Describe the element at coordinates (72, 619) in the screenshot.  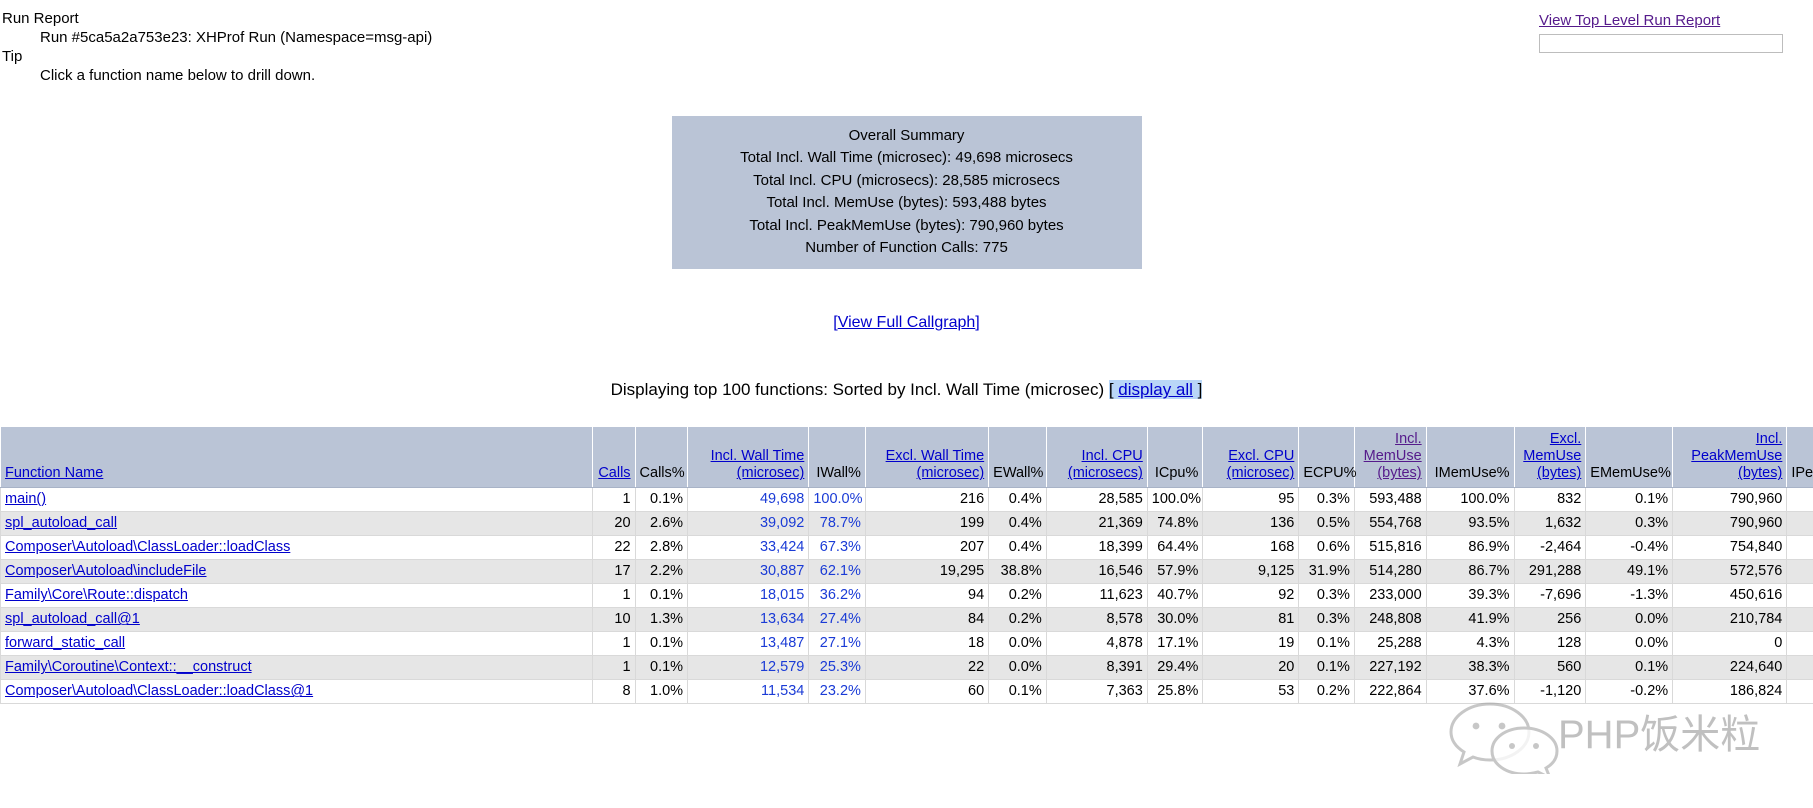
I see `function-link: spl_autoload_call@1` at that location.